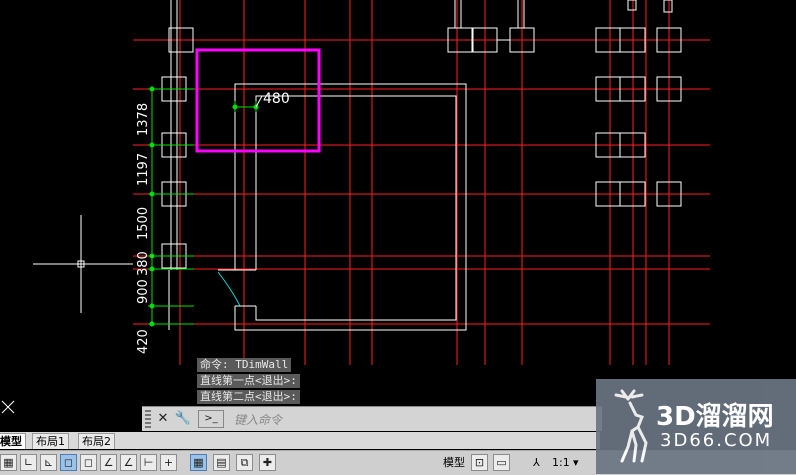  Describe the element at coordinates (96, 441) in the screenshot. I see `tab-layout2: 布局2` at that location.